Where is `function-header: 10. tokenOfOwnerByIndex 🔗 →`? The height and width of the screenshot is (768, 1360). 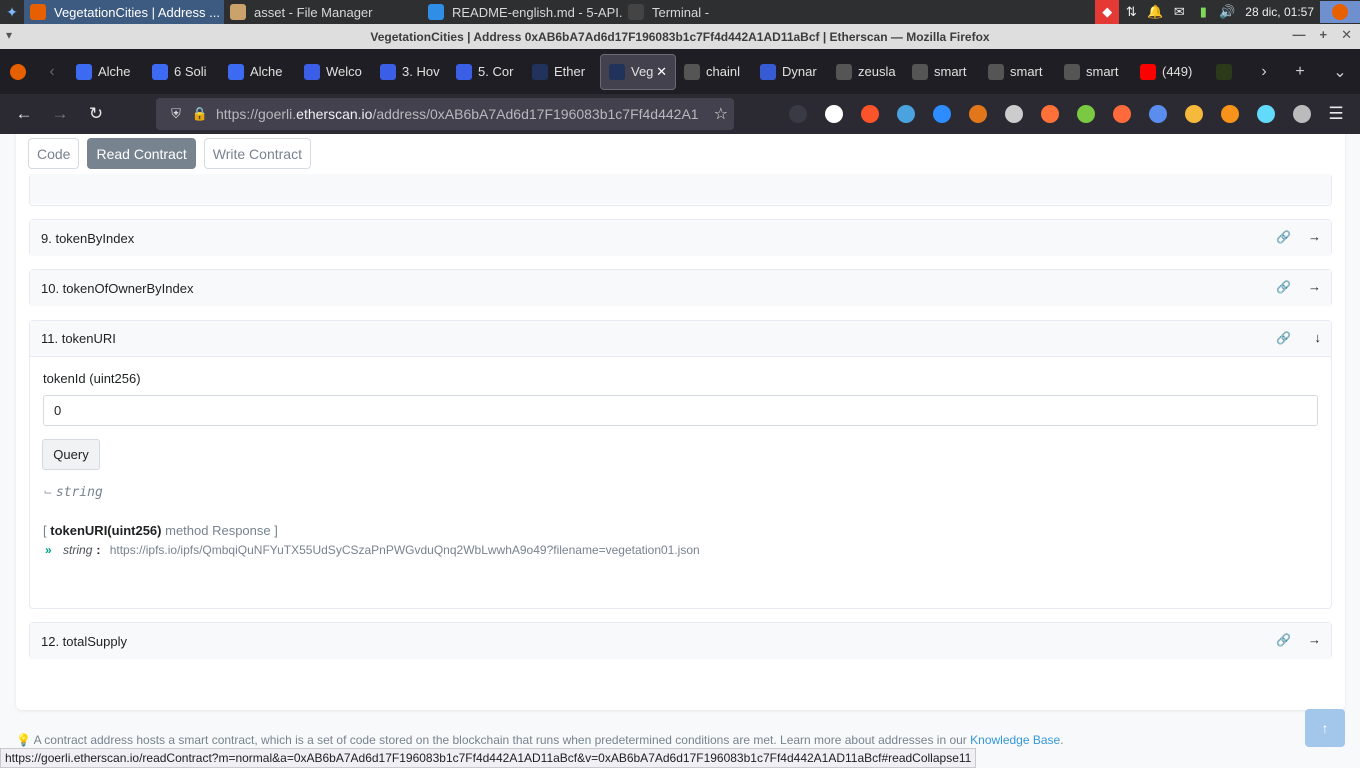 function-header: 10. tokenOfOwnerByIndex 🔗 → is located at coordinates (680, 288).